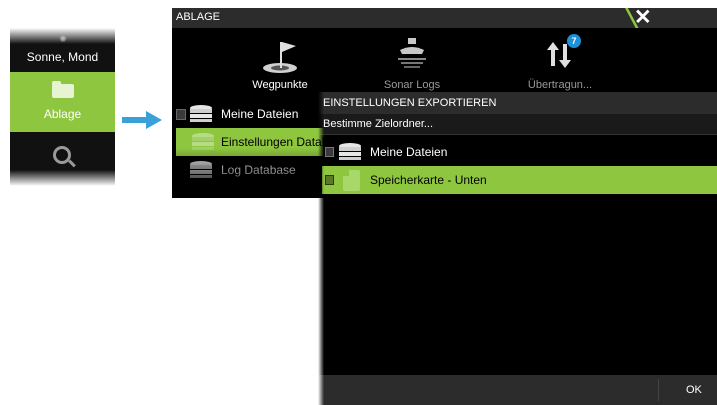  I want to click on memory-card-icon, so click(351, 180).